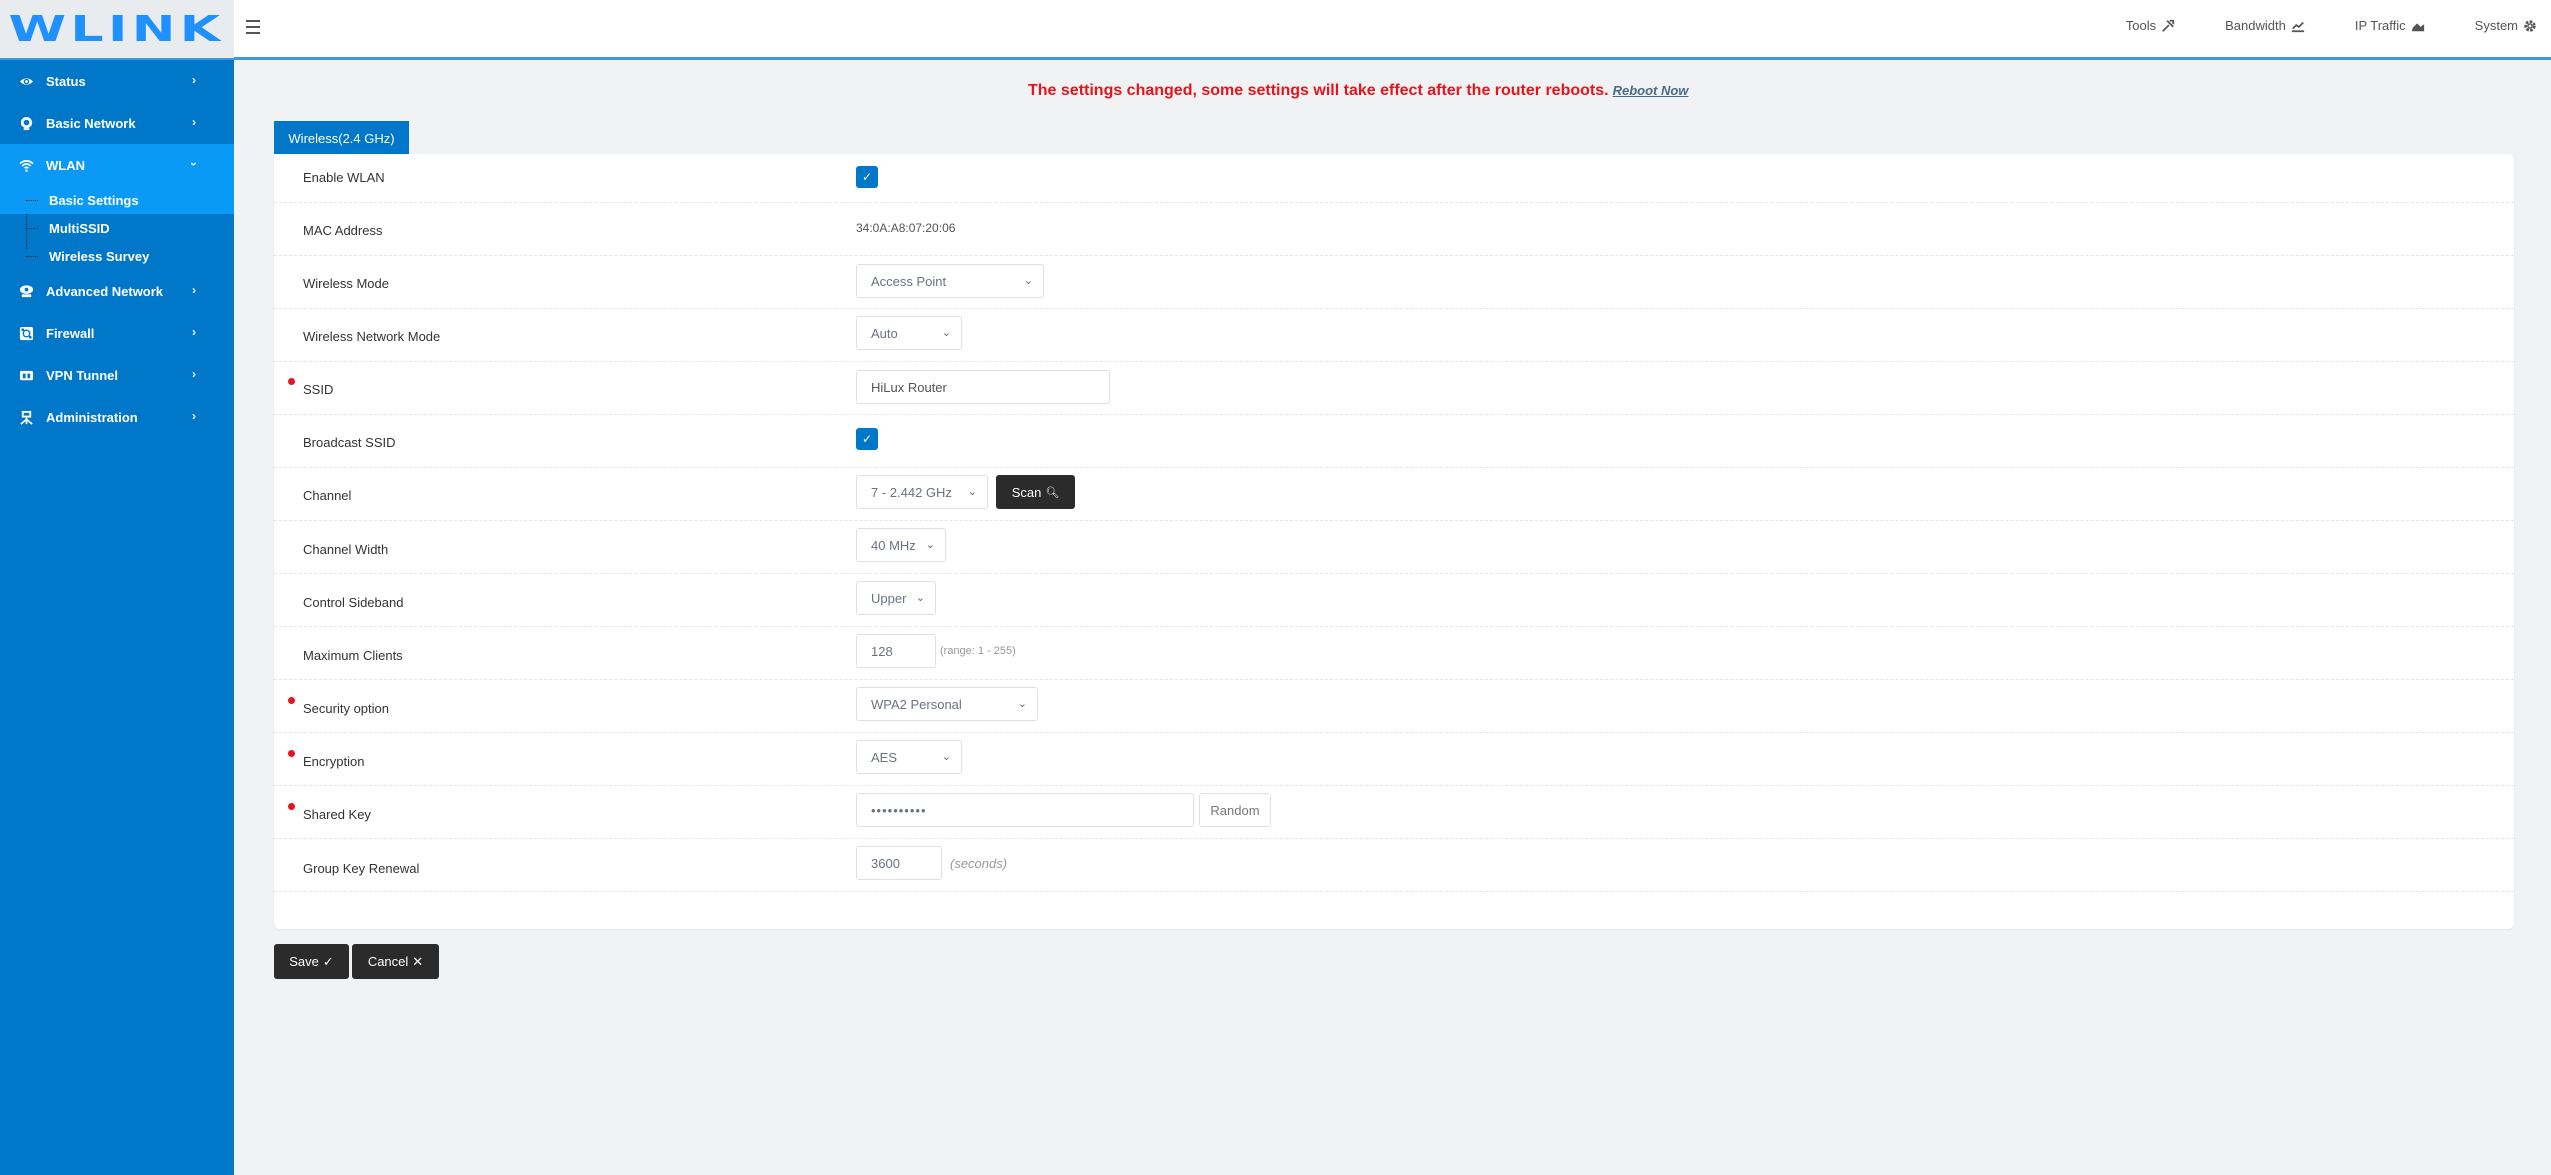 This screenshot has width=2551, height=1175. I want to click on select-value: Access Point, so click(909, 281).